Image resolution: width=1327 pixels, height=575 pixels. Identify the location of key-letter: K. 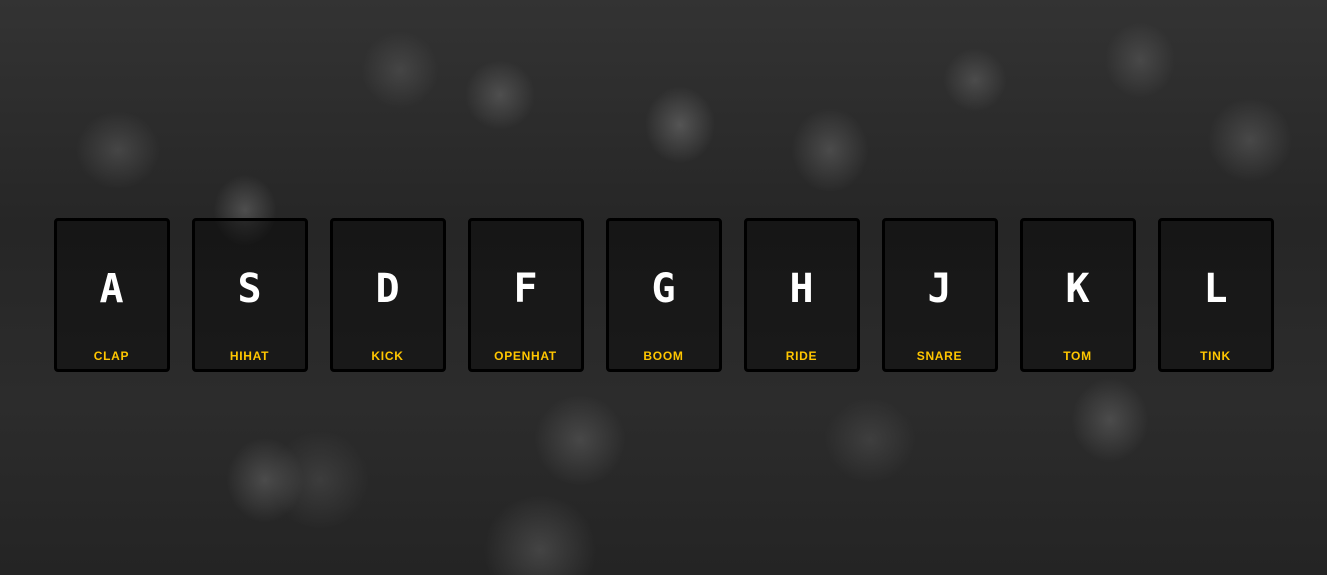
(1077, 289).